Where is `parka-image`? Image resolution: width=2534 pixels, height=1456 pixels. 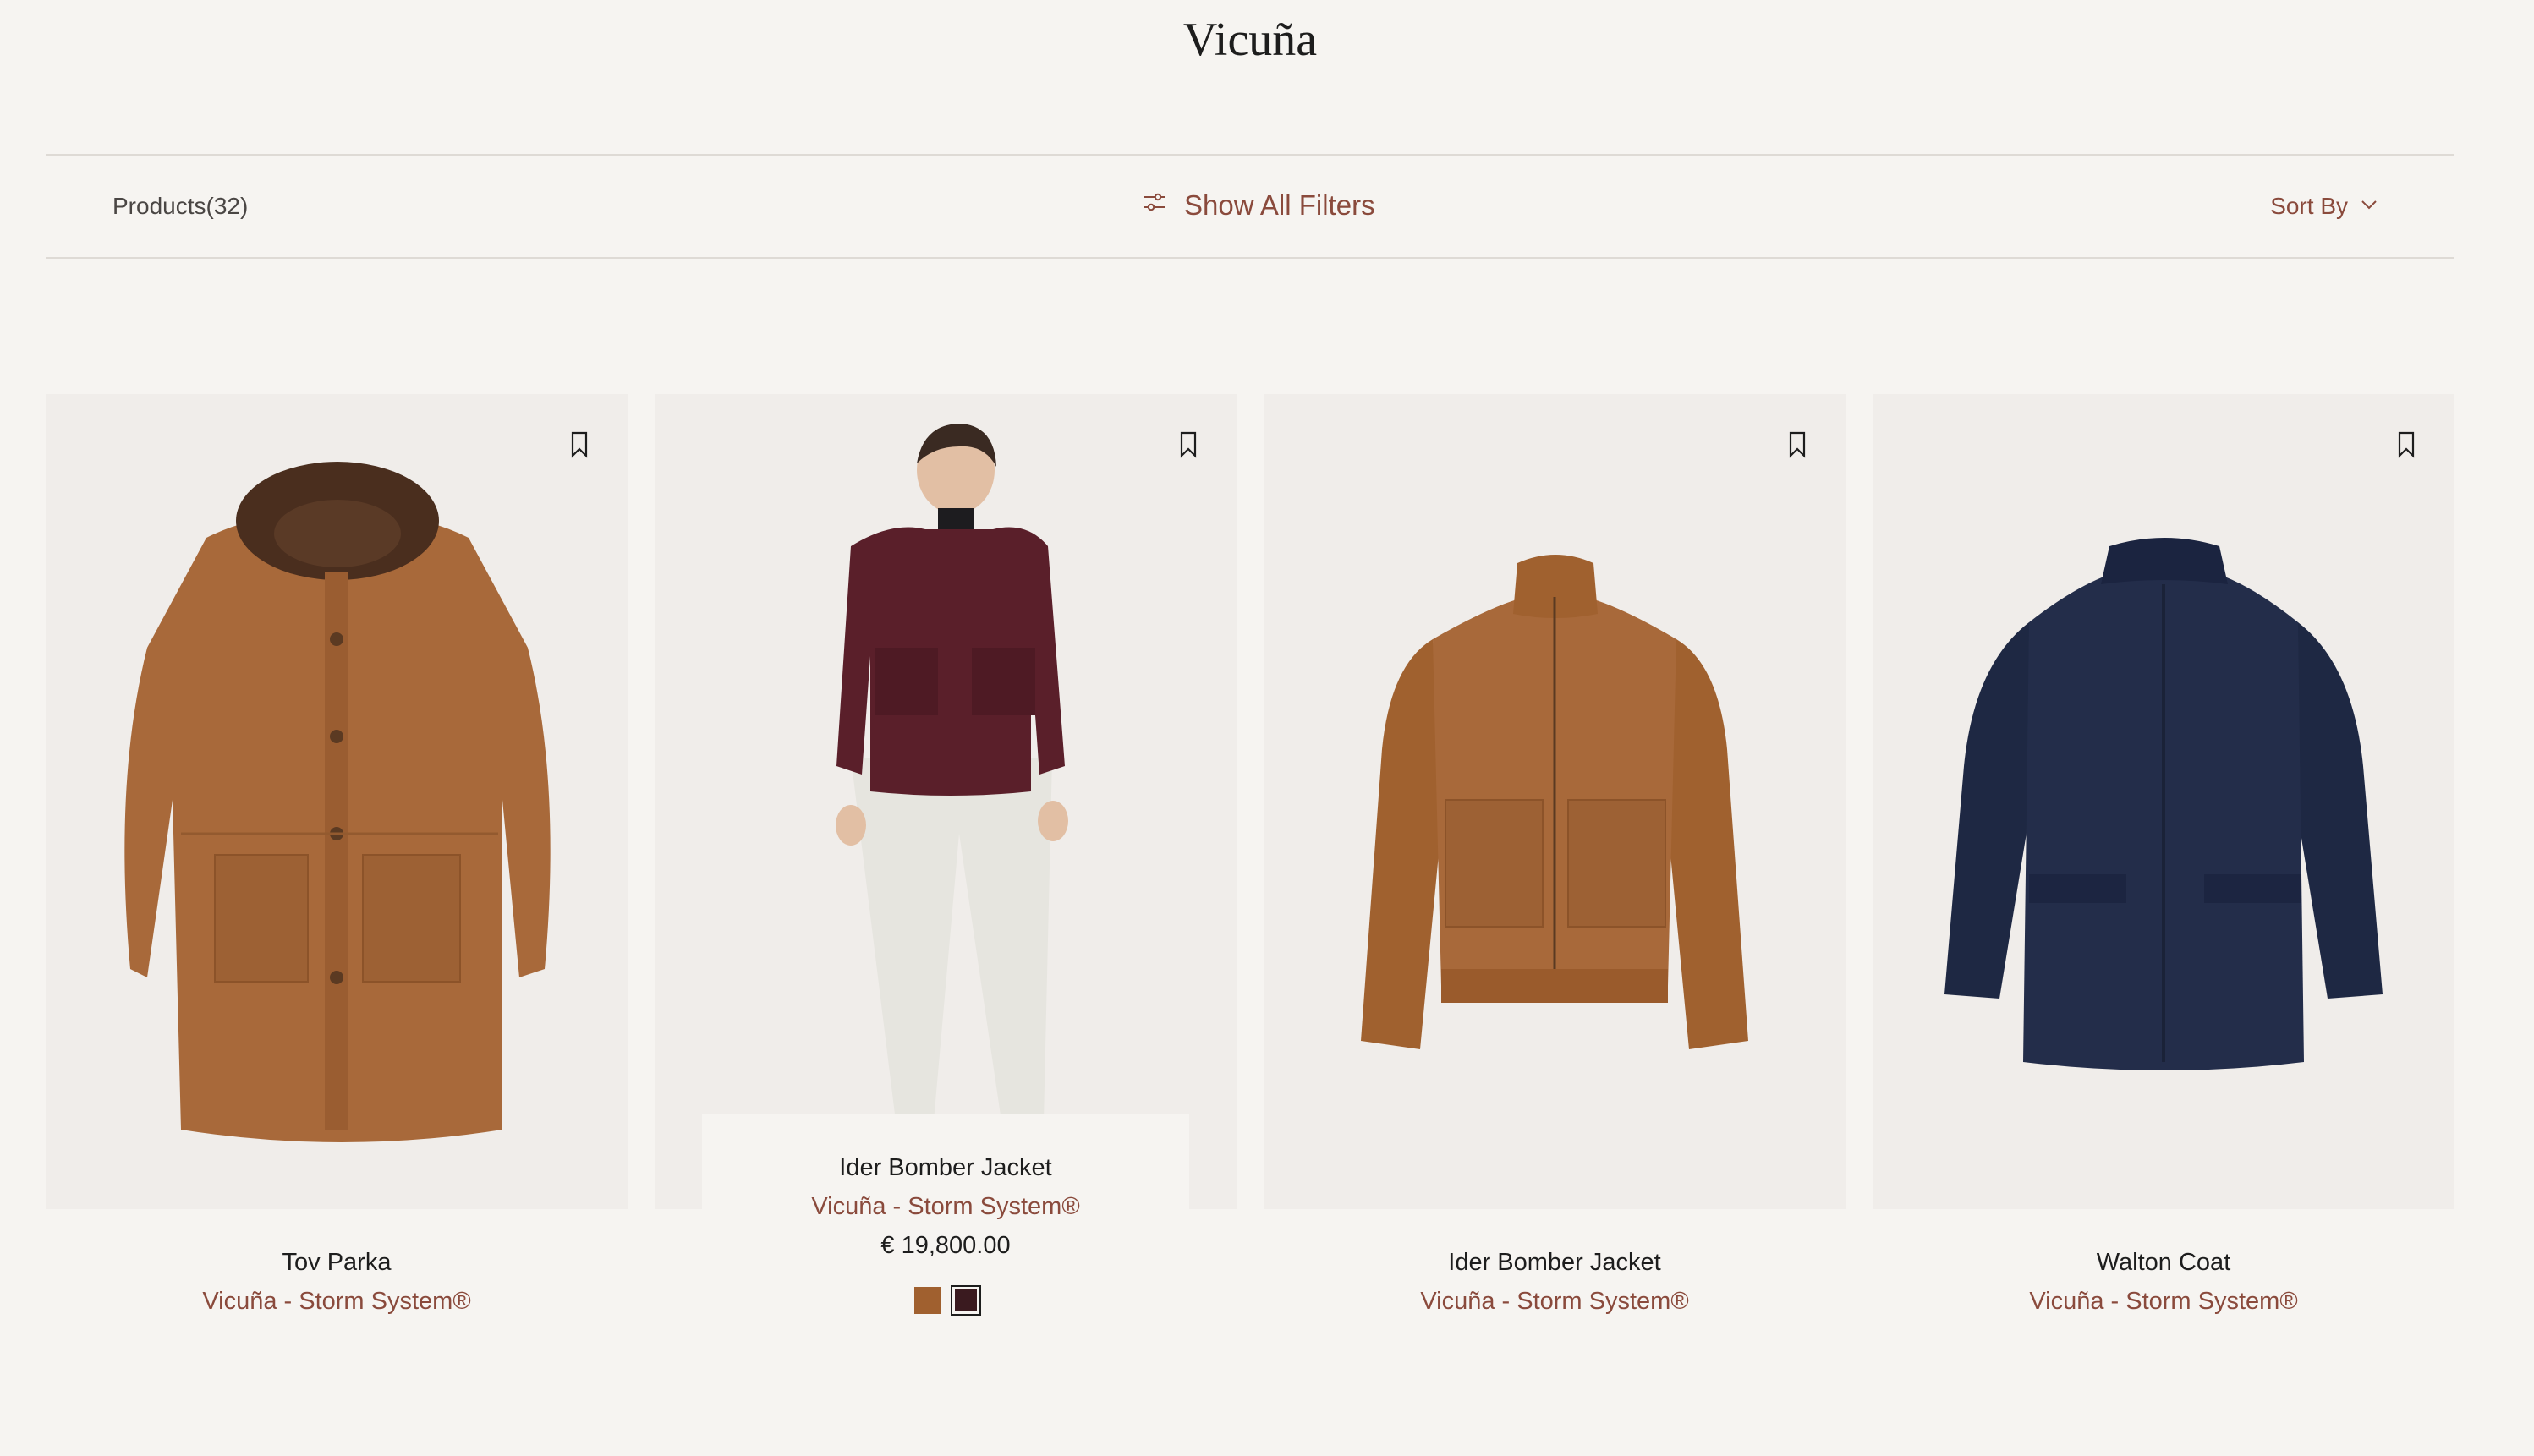
parka-image is located at coordinates (338, 802).